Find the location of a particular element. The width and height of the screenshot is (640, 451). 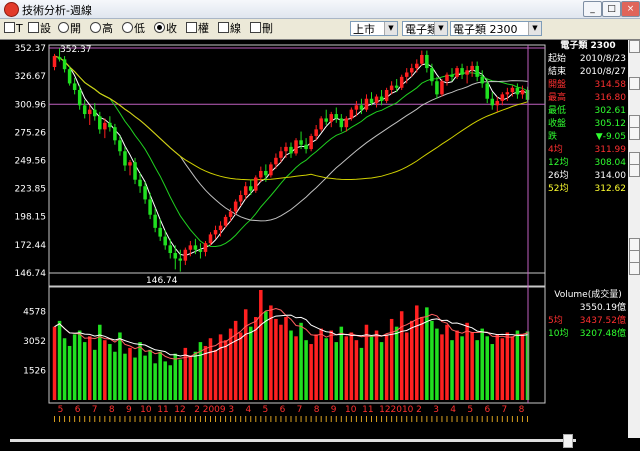

info-value: 3437.52億 is located at coordinates (602, 321).